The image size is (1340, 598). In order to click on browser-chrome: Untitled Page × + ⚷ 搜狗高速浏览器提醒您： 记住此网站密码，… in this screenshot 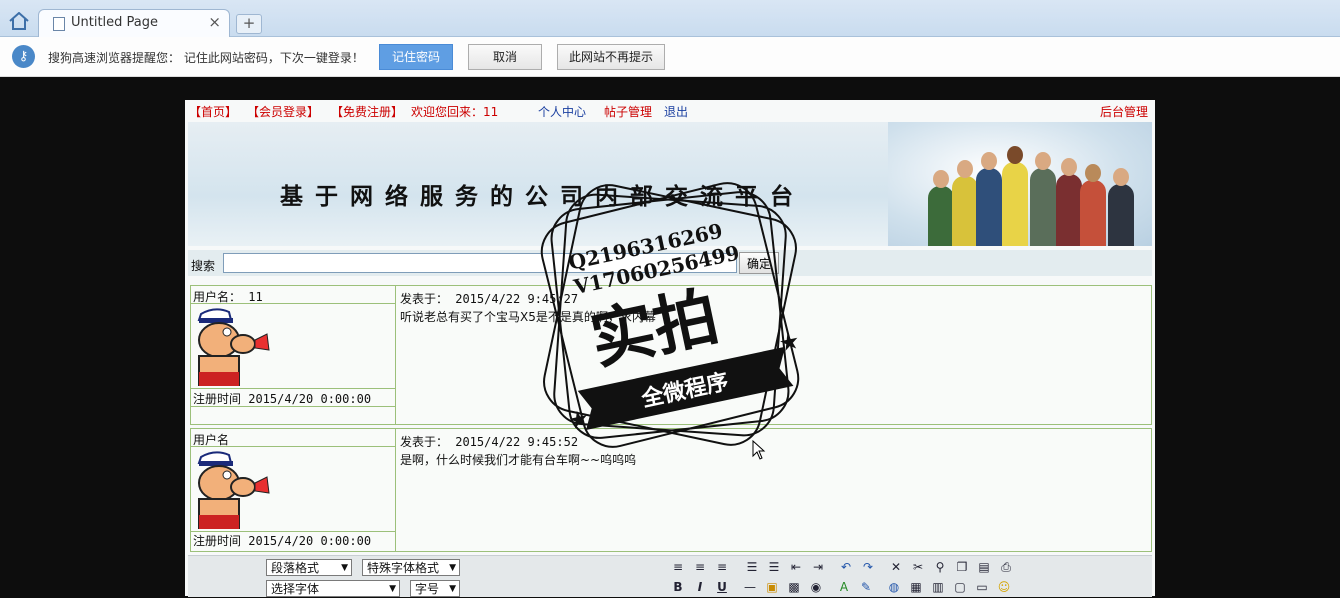, I will do `click(670, 38)`.